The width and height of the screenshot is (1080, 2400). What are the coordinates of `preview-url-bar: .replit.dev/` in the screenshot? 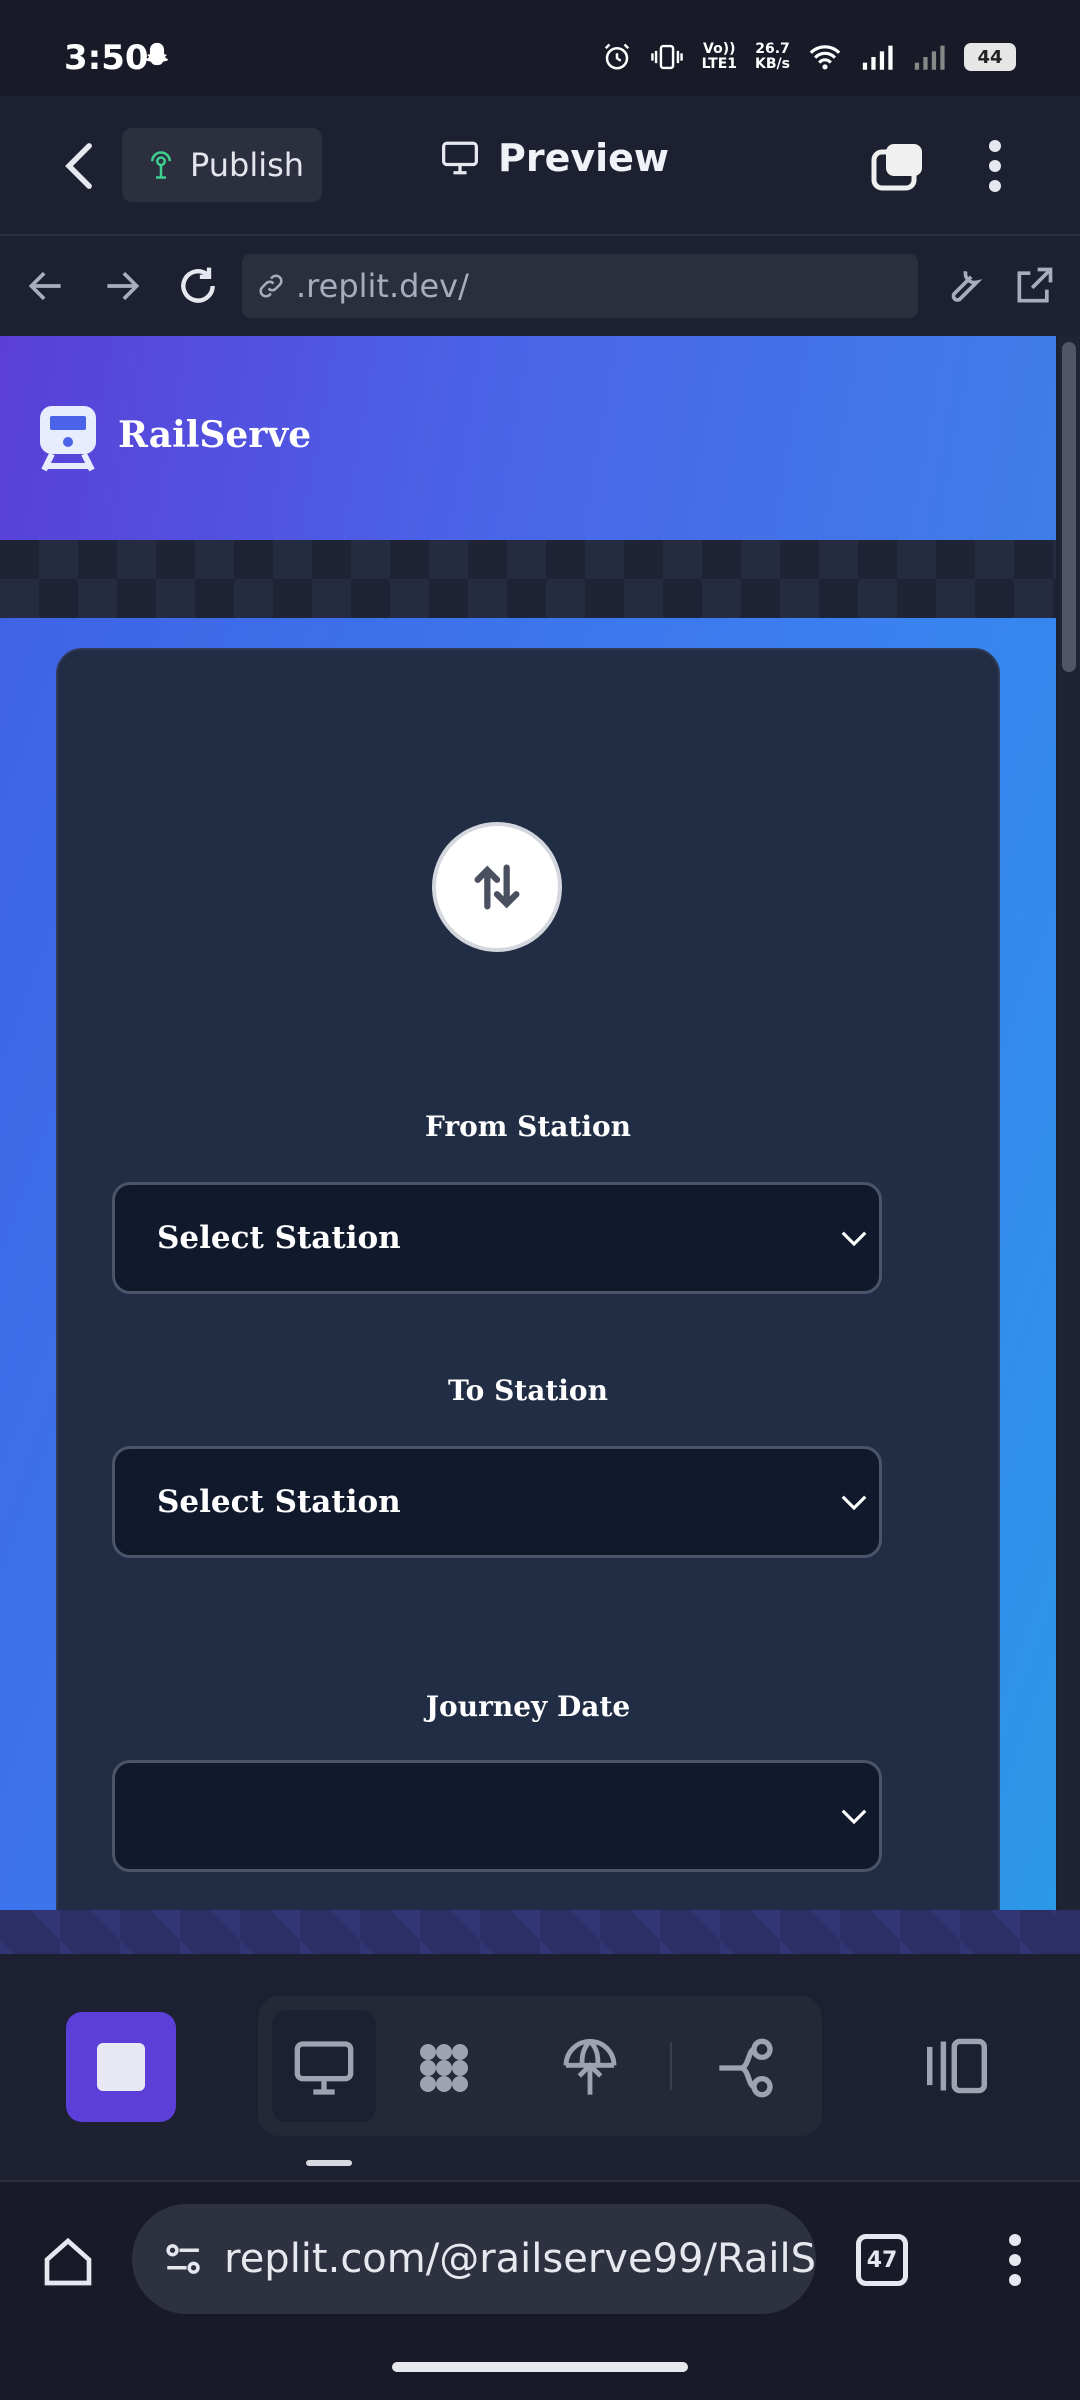 It's located at (540, 286).